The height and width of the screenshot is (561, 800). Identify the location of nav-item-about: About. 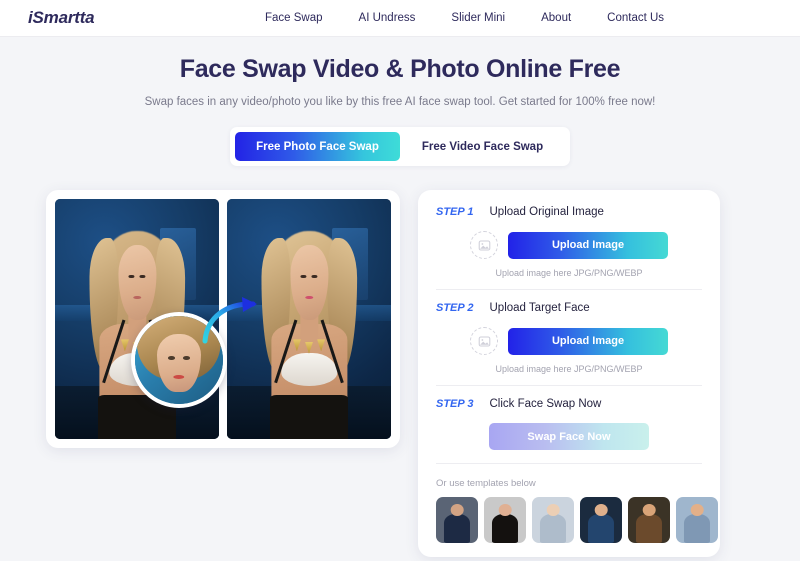
(556, 18).